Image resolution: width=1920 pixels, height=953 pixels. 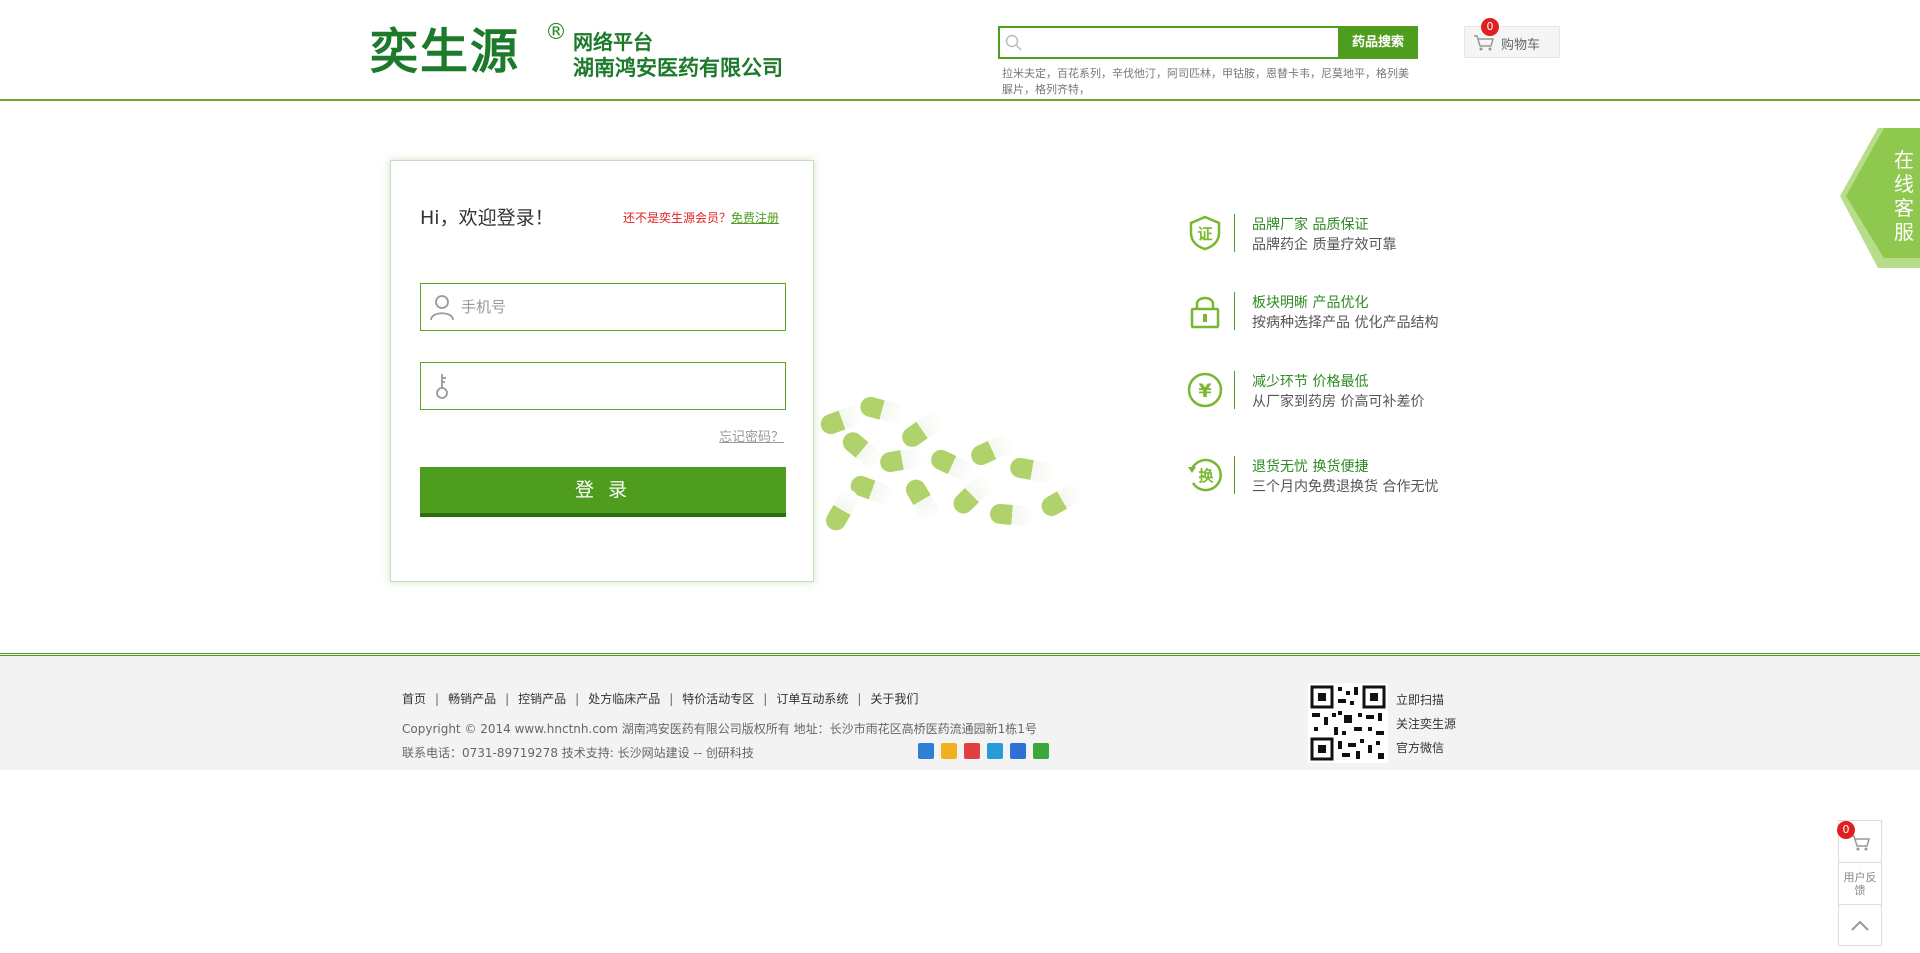 I want to click on chevron-up-icon, so click(x=1860, y=925).